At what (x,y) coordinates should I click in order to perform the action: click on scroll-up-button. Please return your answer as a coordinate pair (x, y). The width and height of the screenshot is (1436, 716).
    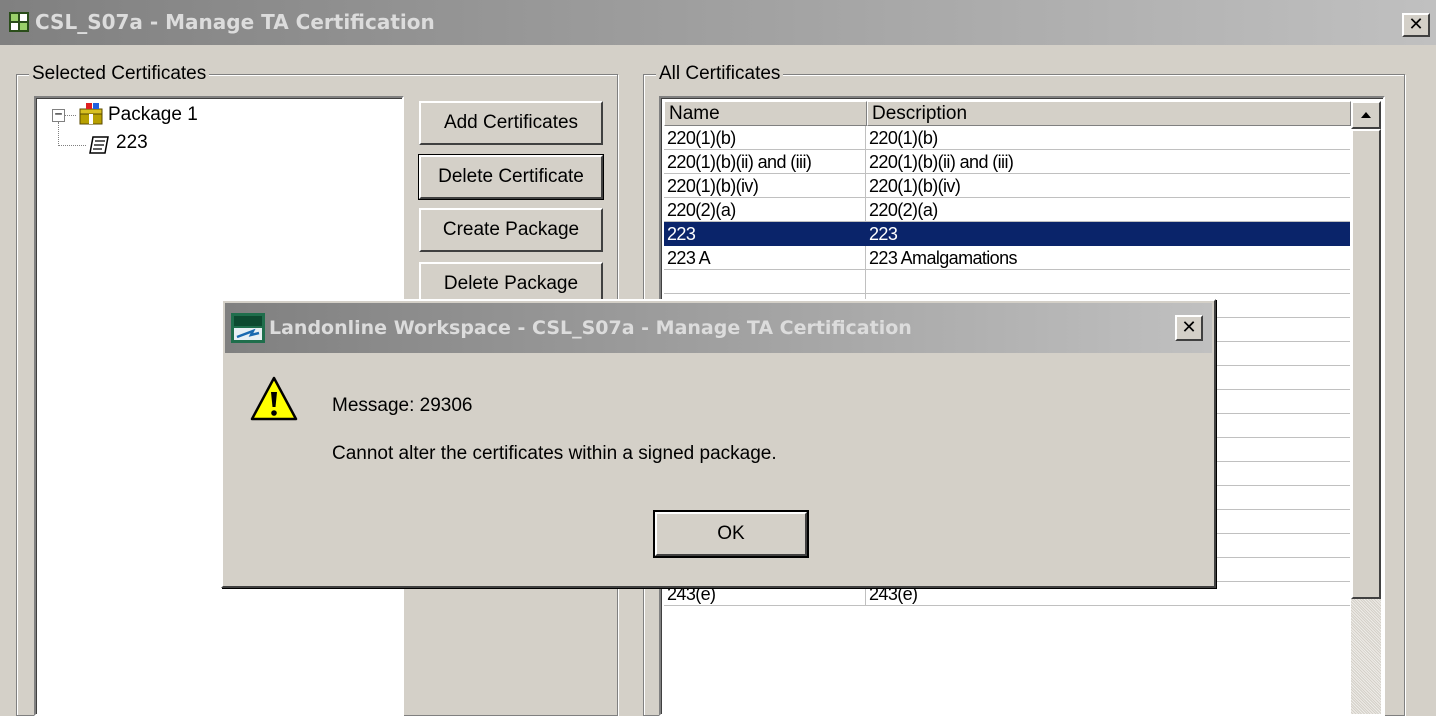
    Looking at the image, I should click on (1366, 115).